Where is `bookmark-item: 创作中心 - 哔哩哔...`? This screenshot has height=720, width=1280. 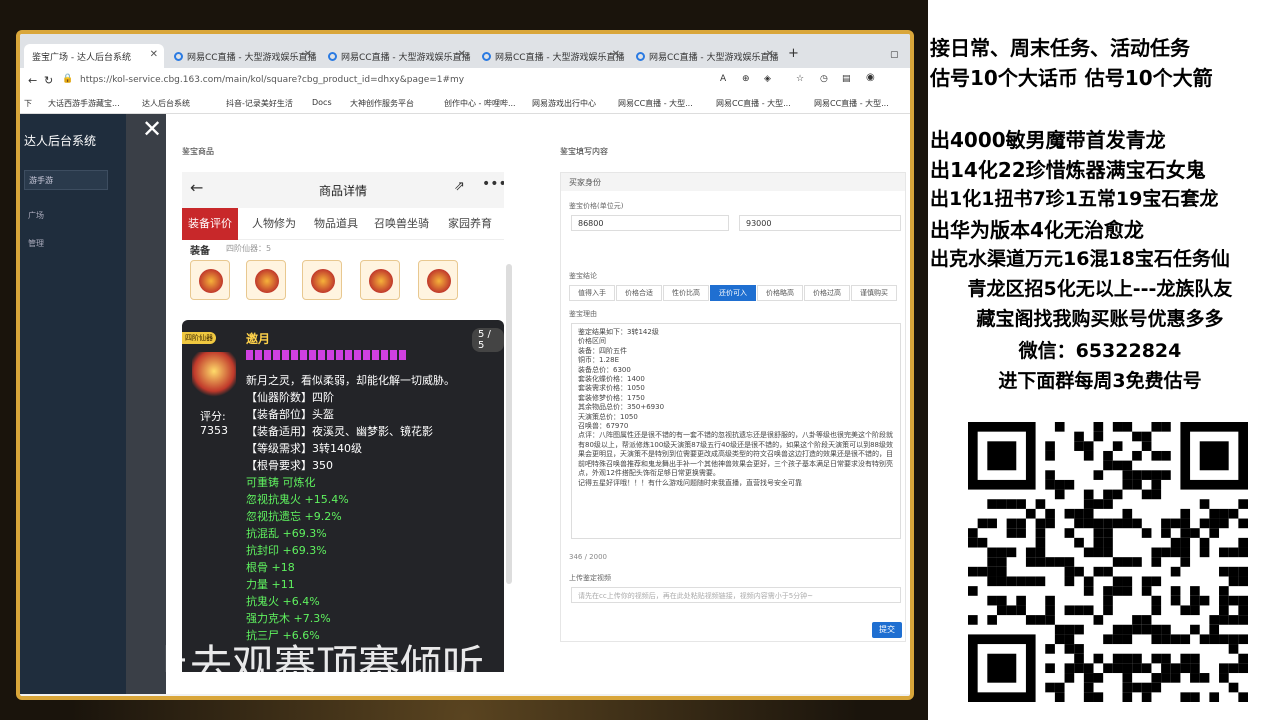 bookmark-item: 创作中心 - 哔哩哔... is located at coordinates (480, 103).